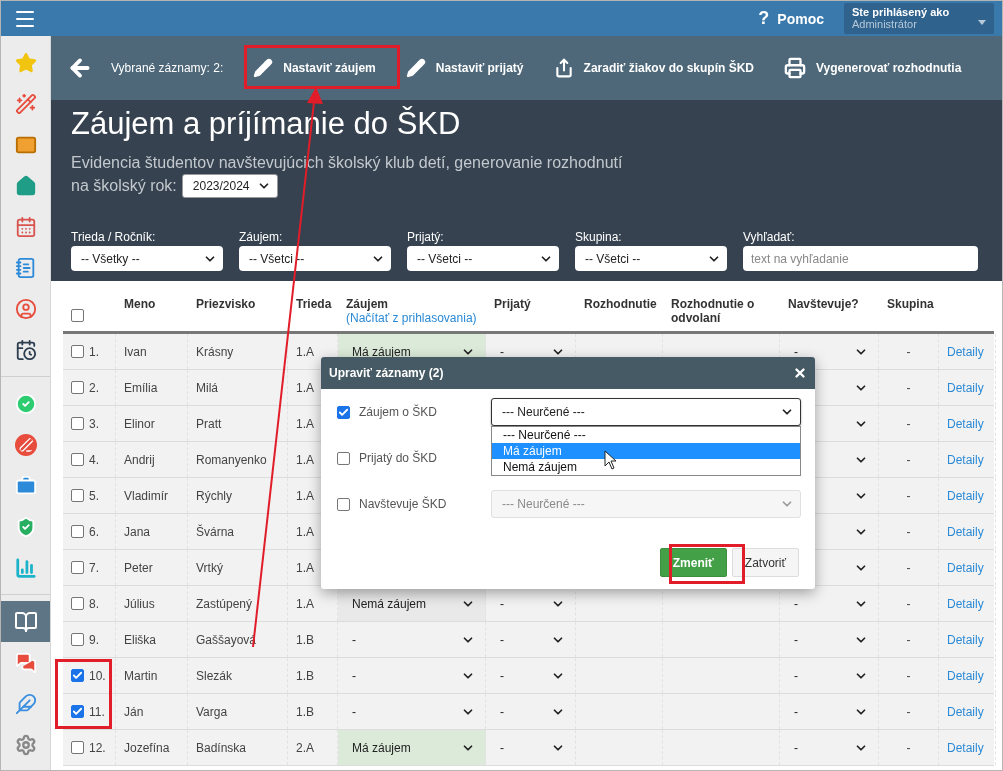  What do you see at coordinates (97, 711) in the screenshot?
I see `row-number: 11.` at bounding box center [97, 711].